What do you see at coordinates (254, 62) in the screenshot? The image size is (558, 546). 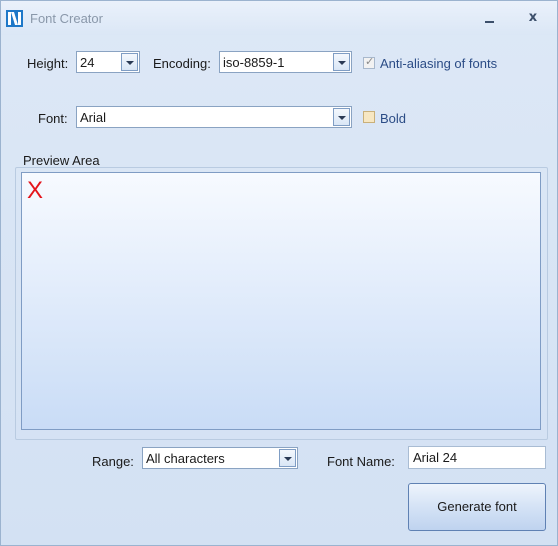 I see `encoding-value: iso-8859-1` at bounding box center [254, 62].